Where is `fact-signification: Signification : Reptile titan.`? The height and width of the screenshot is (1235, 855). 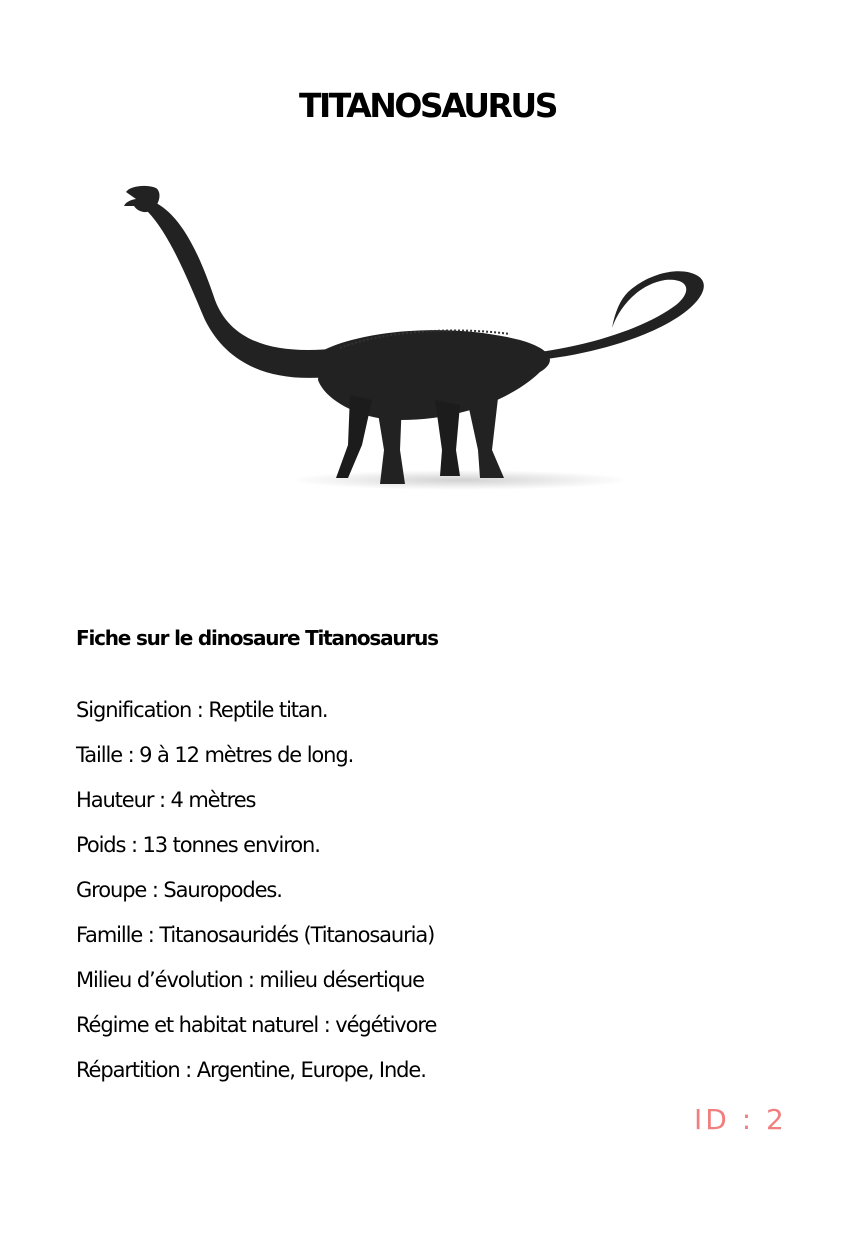
fact-signification: Signification : Reptile titan. is located at coordinates (202, 710).